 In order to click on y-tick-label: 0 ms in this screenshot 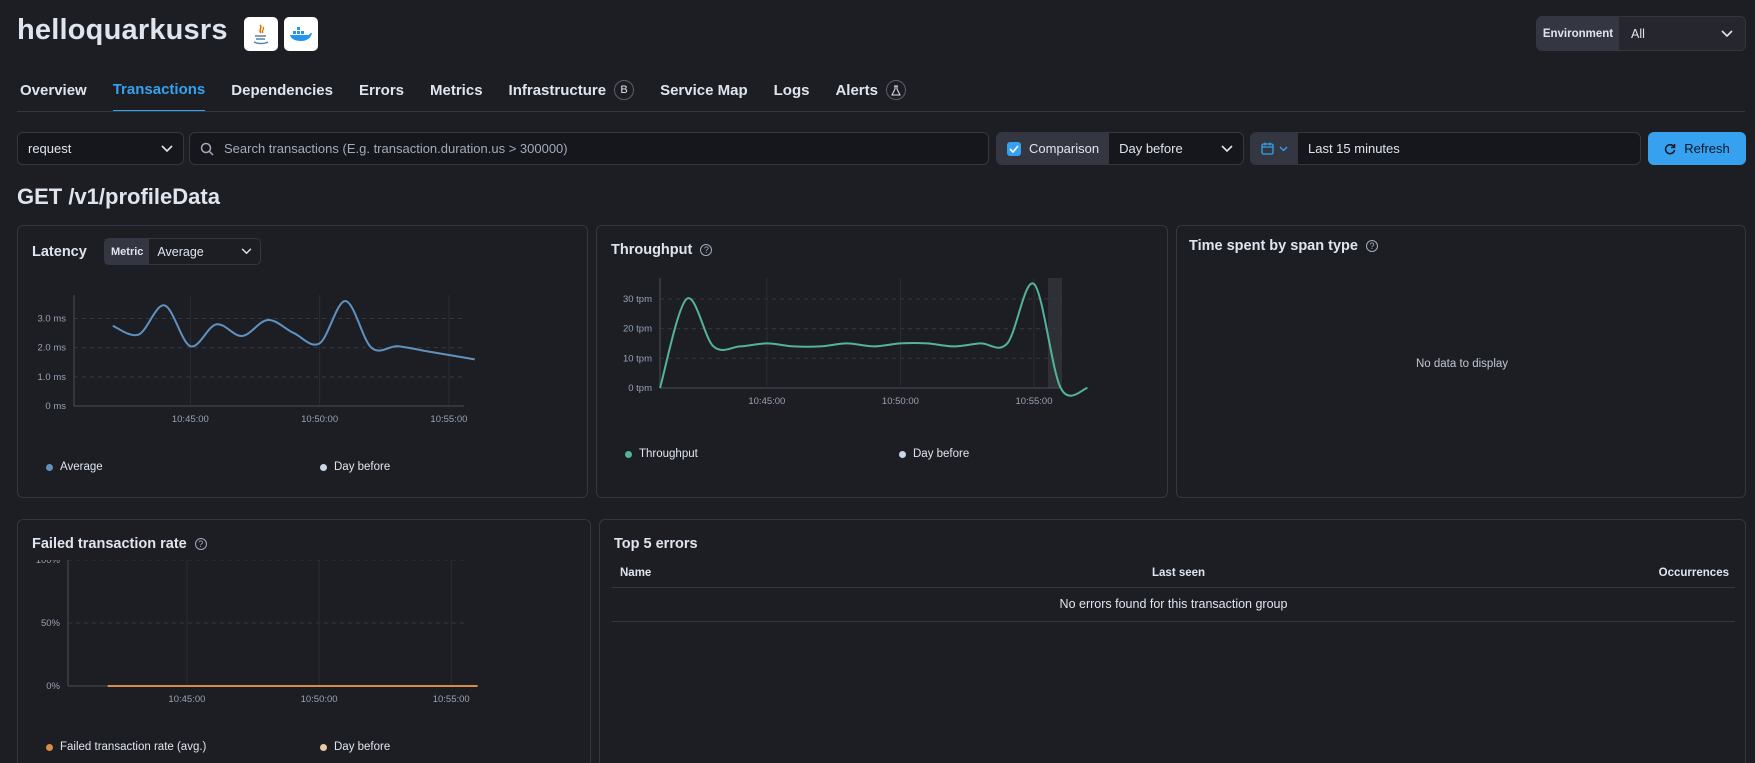, I will do `click(55, 406)`.